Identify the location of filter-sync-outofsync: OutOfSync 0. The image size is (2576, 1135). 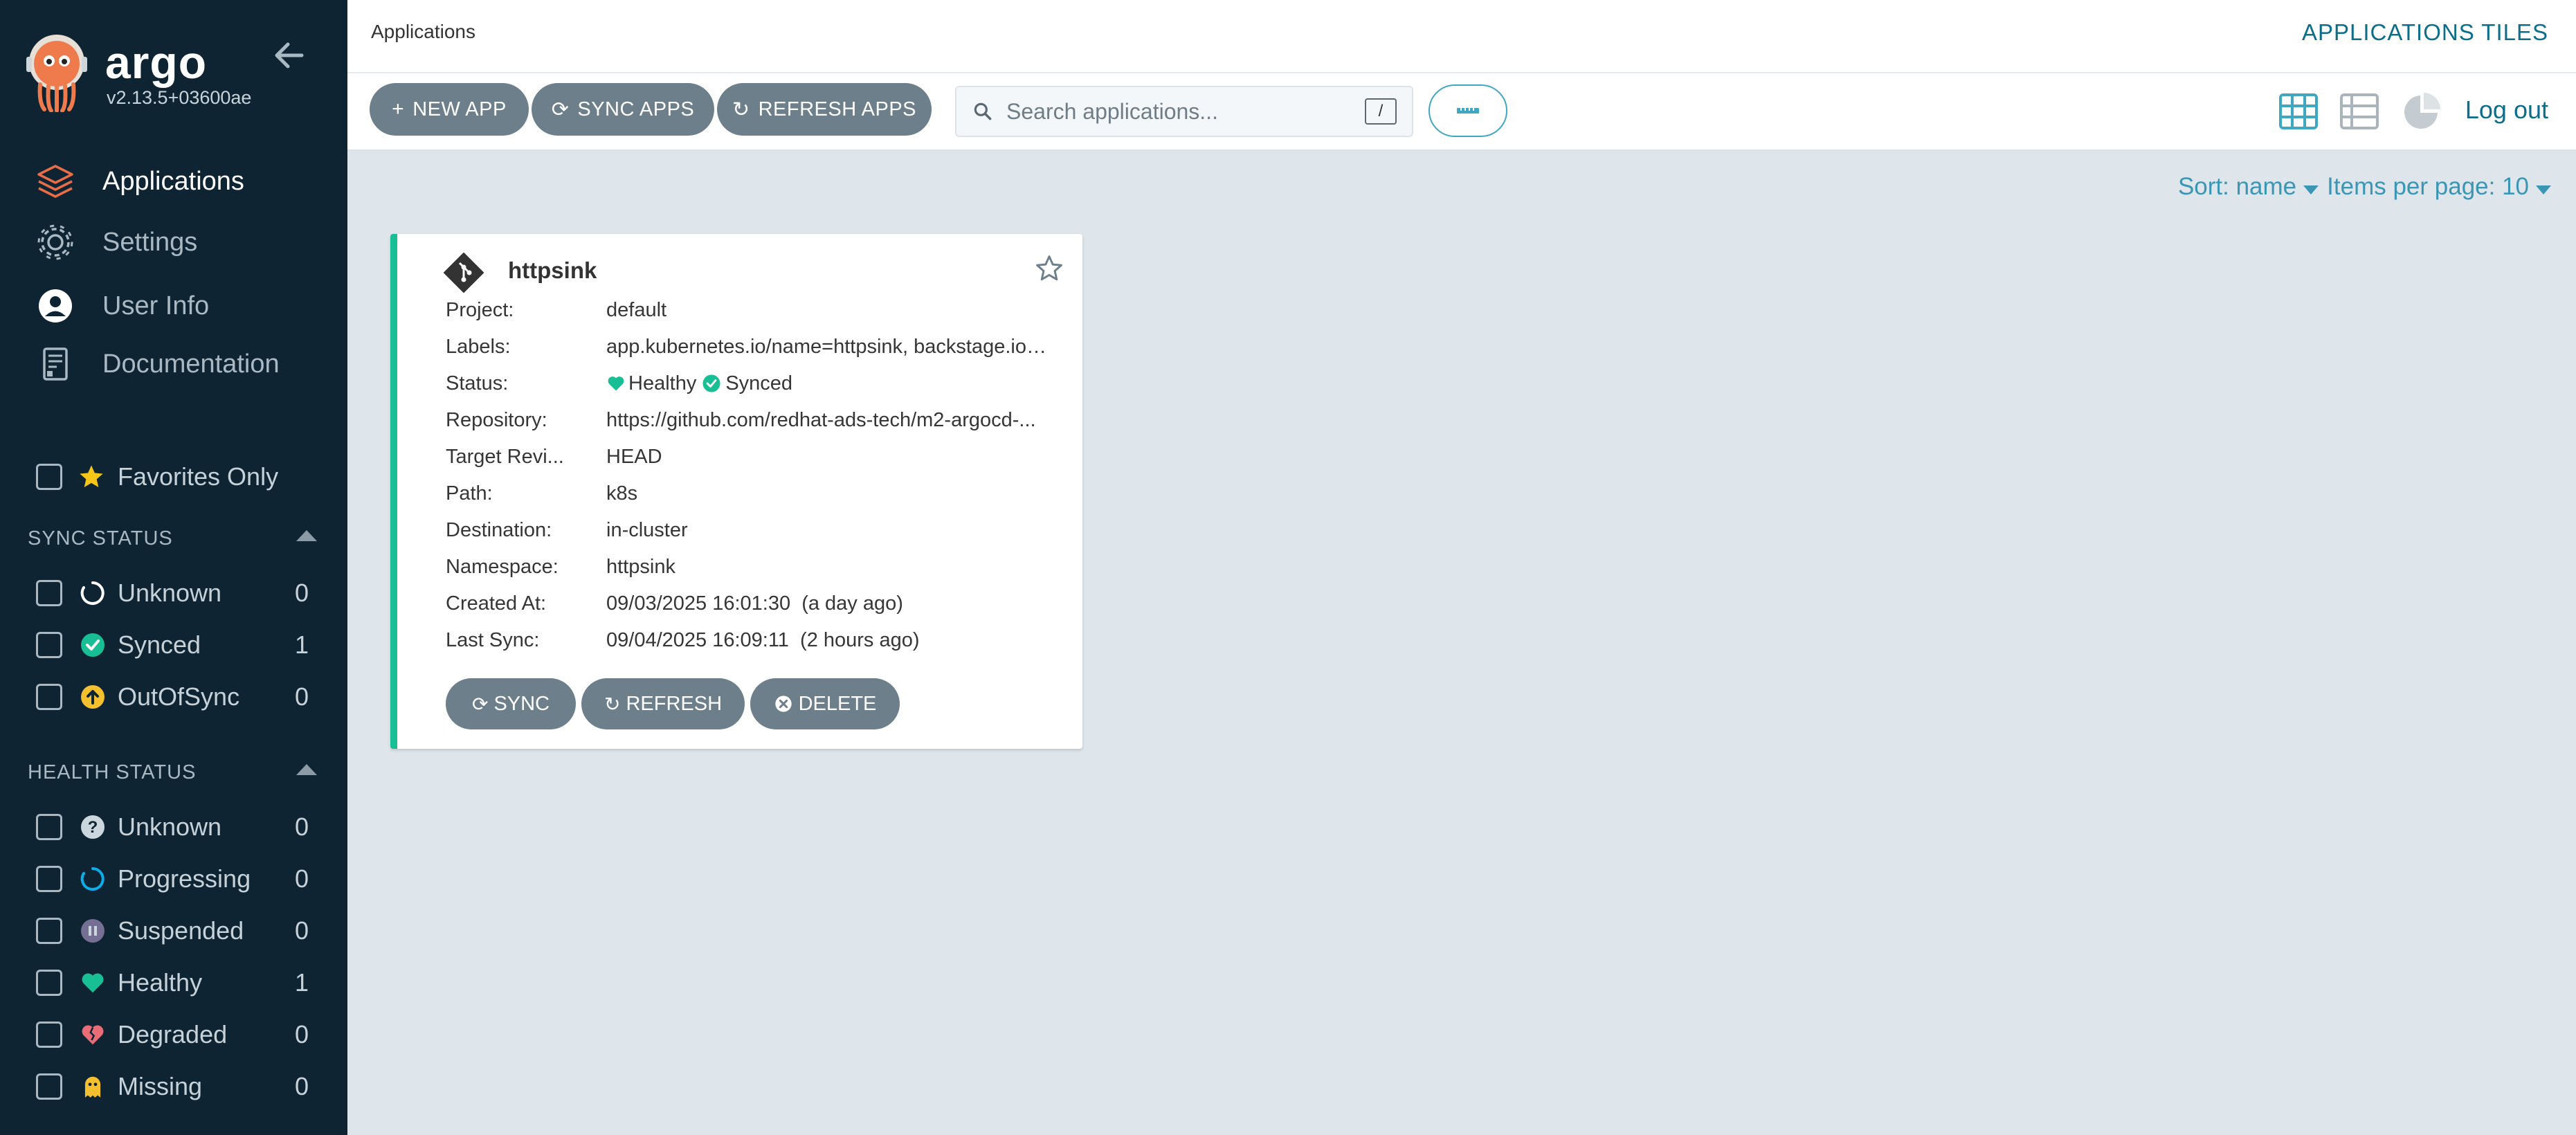
(172, 697).